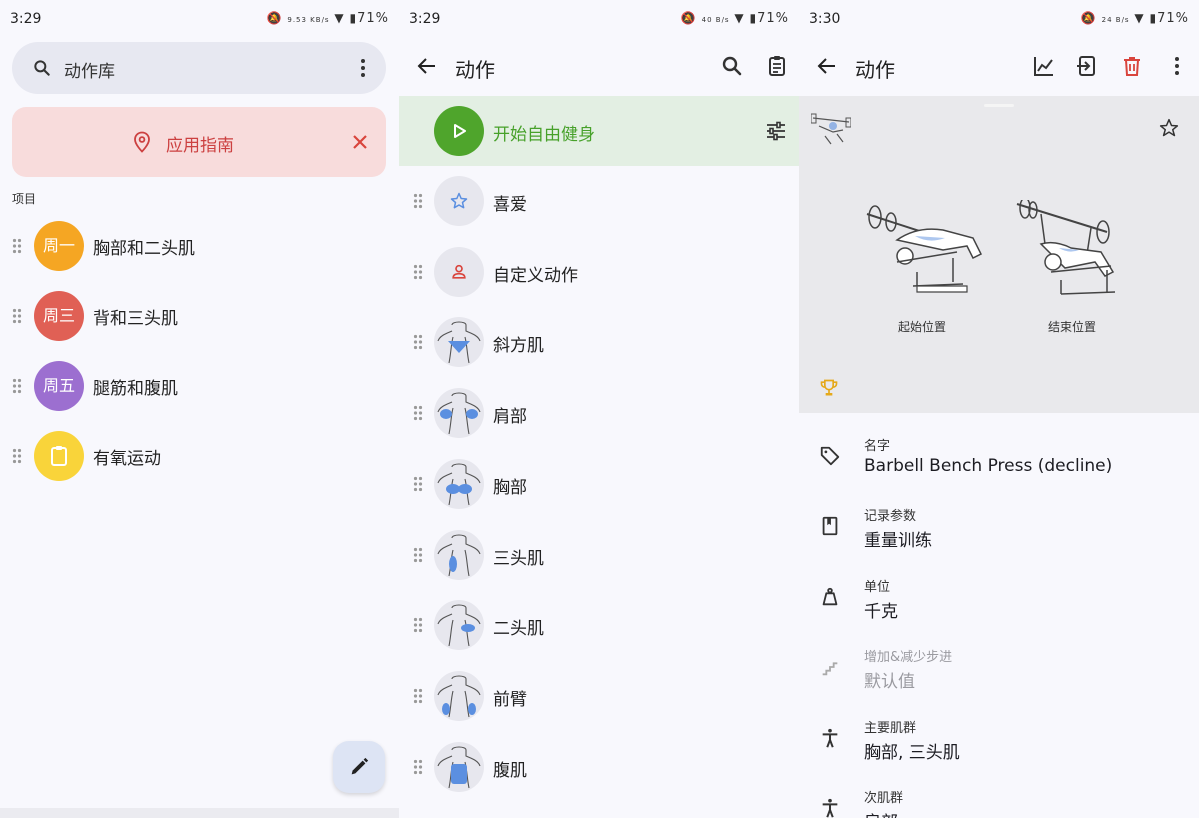 The height and width of the screenshot is (818, 1199). What do you see at coordinates (924, 249) in the screenshot?
I see `start-position-figure` at bounding box center [924, 249].